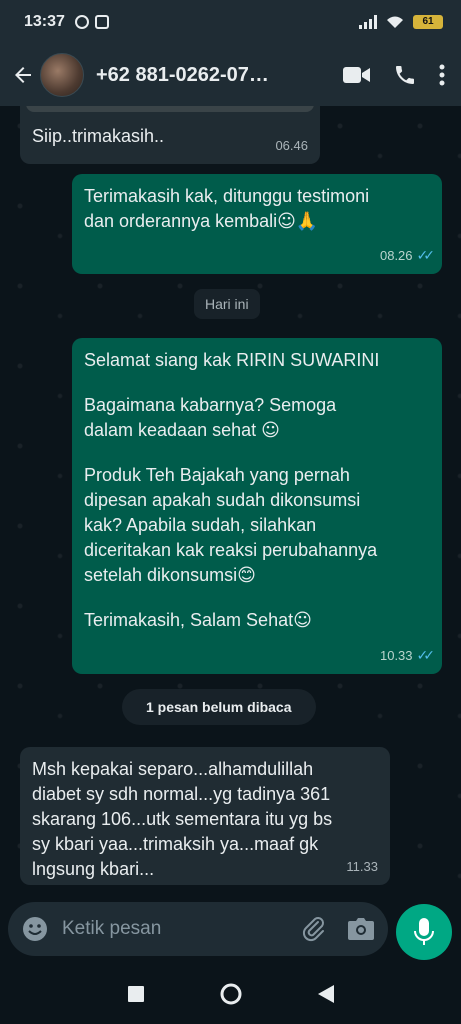  What do you see at coordinates (246, 575) in the screenshot?
I see `blush-emoji: 😊` at bounding box center [246, 575].